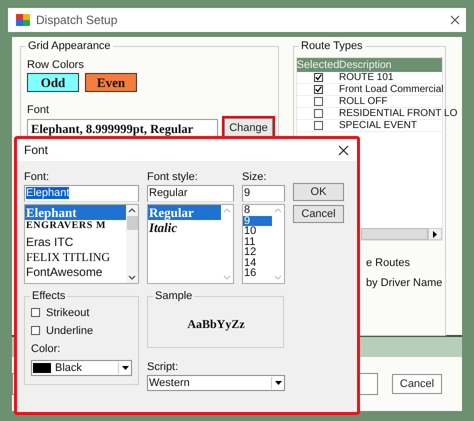 The width and height of the screenshot is (474, 421). Describe the element at coordinates (56, 65) in the screenshot. I see `label: Row Colors` at that location.